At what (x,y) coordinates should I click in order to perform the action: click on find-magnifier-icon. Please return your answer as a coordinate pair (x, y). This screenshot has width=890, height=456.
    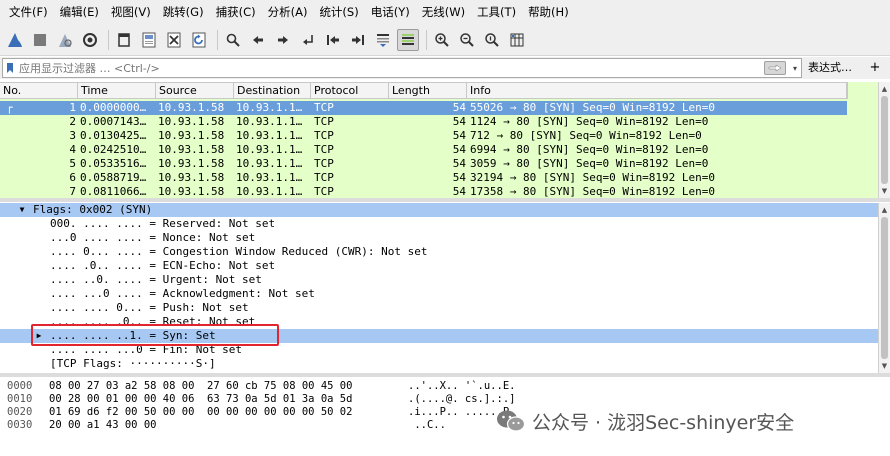
    Looking at the image, I should click on (233, 40).